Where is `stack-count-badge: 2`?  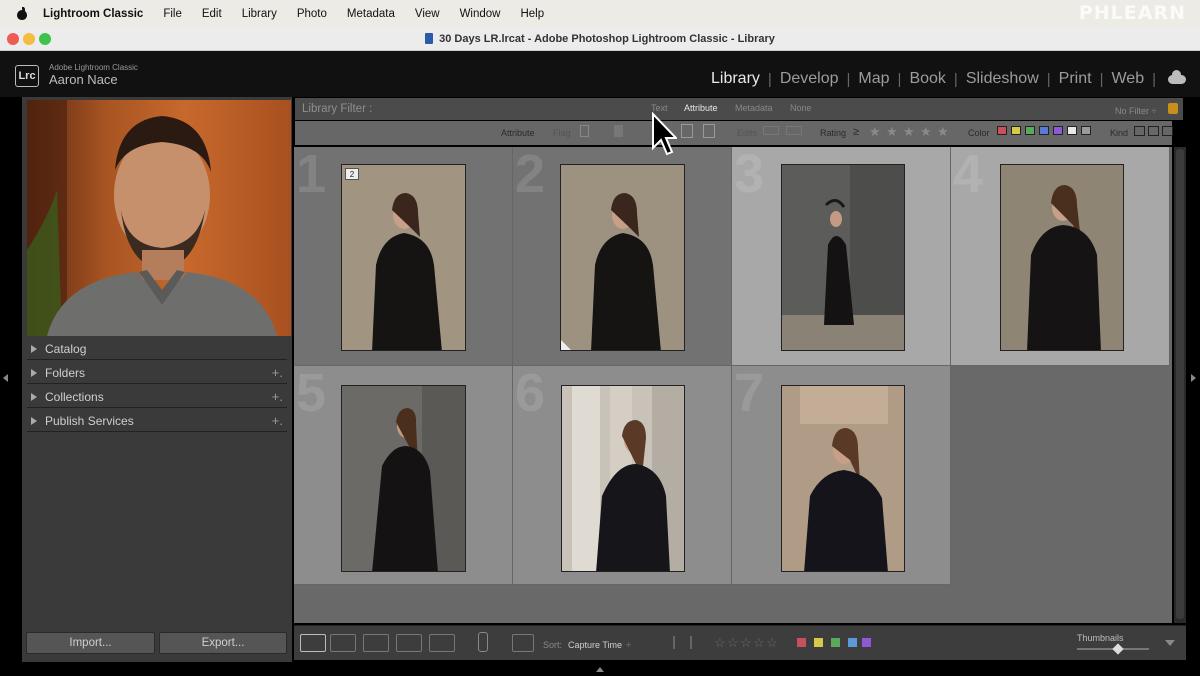 stack-count-badge: 2 is located at coordinates (352, 174).